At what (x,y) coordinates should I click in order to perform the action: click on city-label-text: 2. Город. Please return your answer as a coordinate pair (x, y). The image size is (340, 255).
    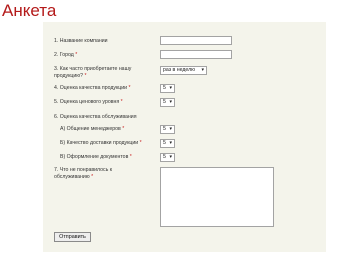
    Looking at the image, I should click on (64, 55).